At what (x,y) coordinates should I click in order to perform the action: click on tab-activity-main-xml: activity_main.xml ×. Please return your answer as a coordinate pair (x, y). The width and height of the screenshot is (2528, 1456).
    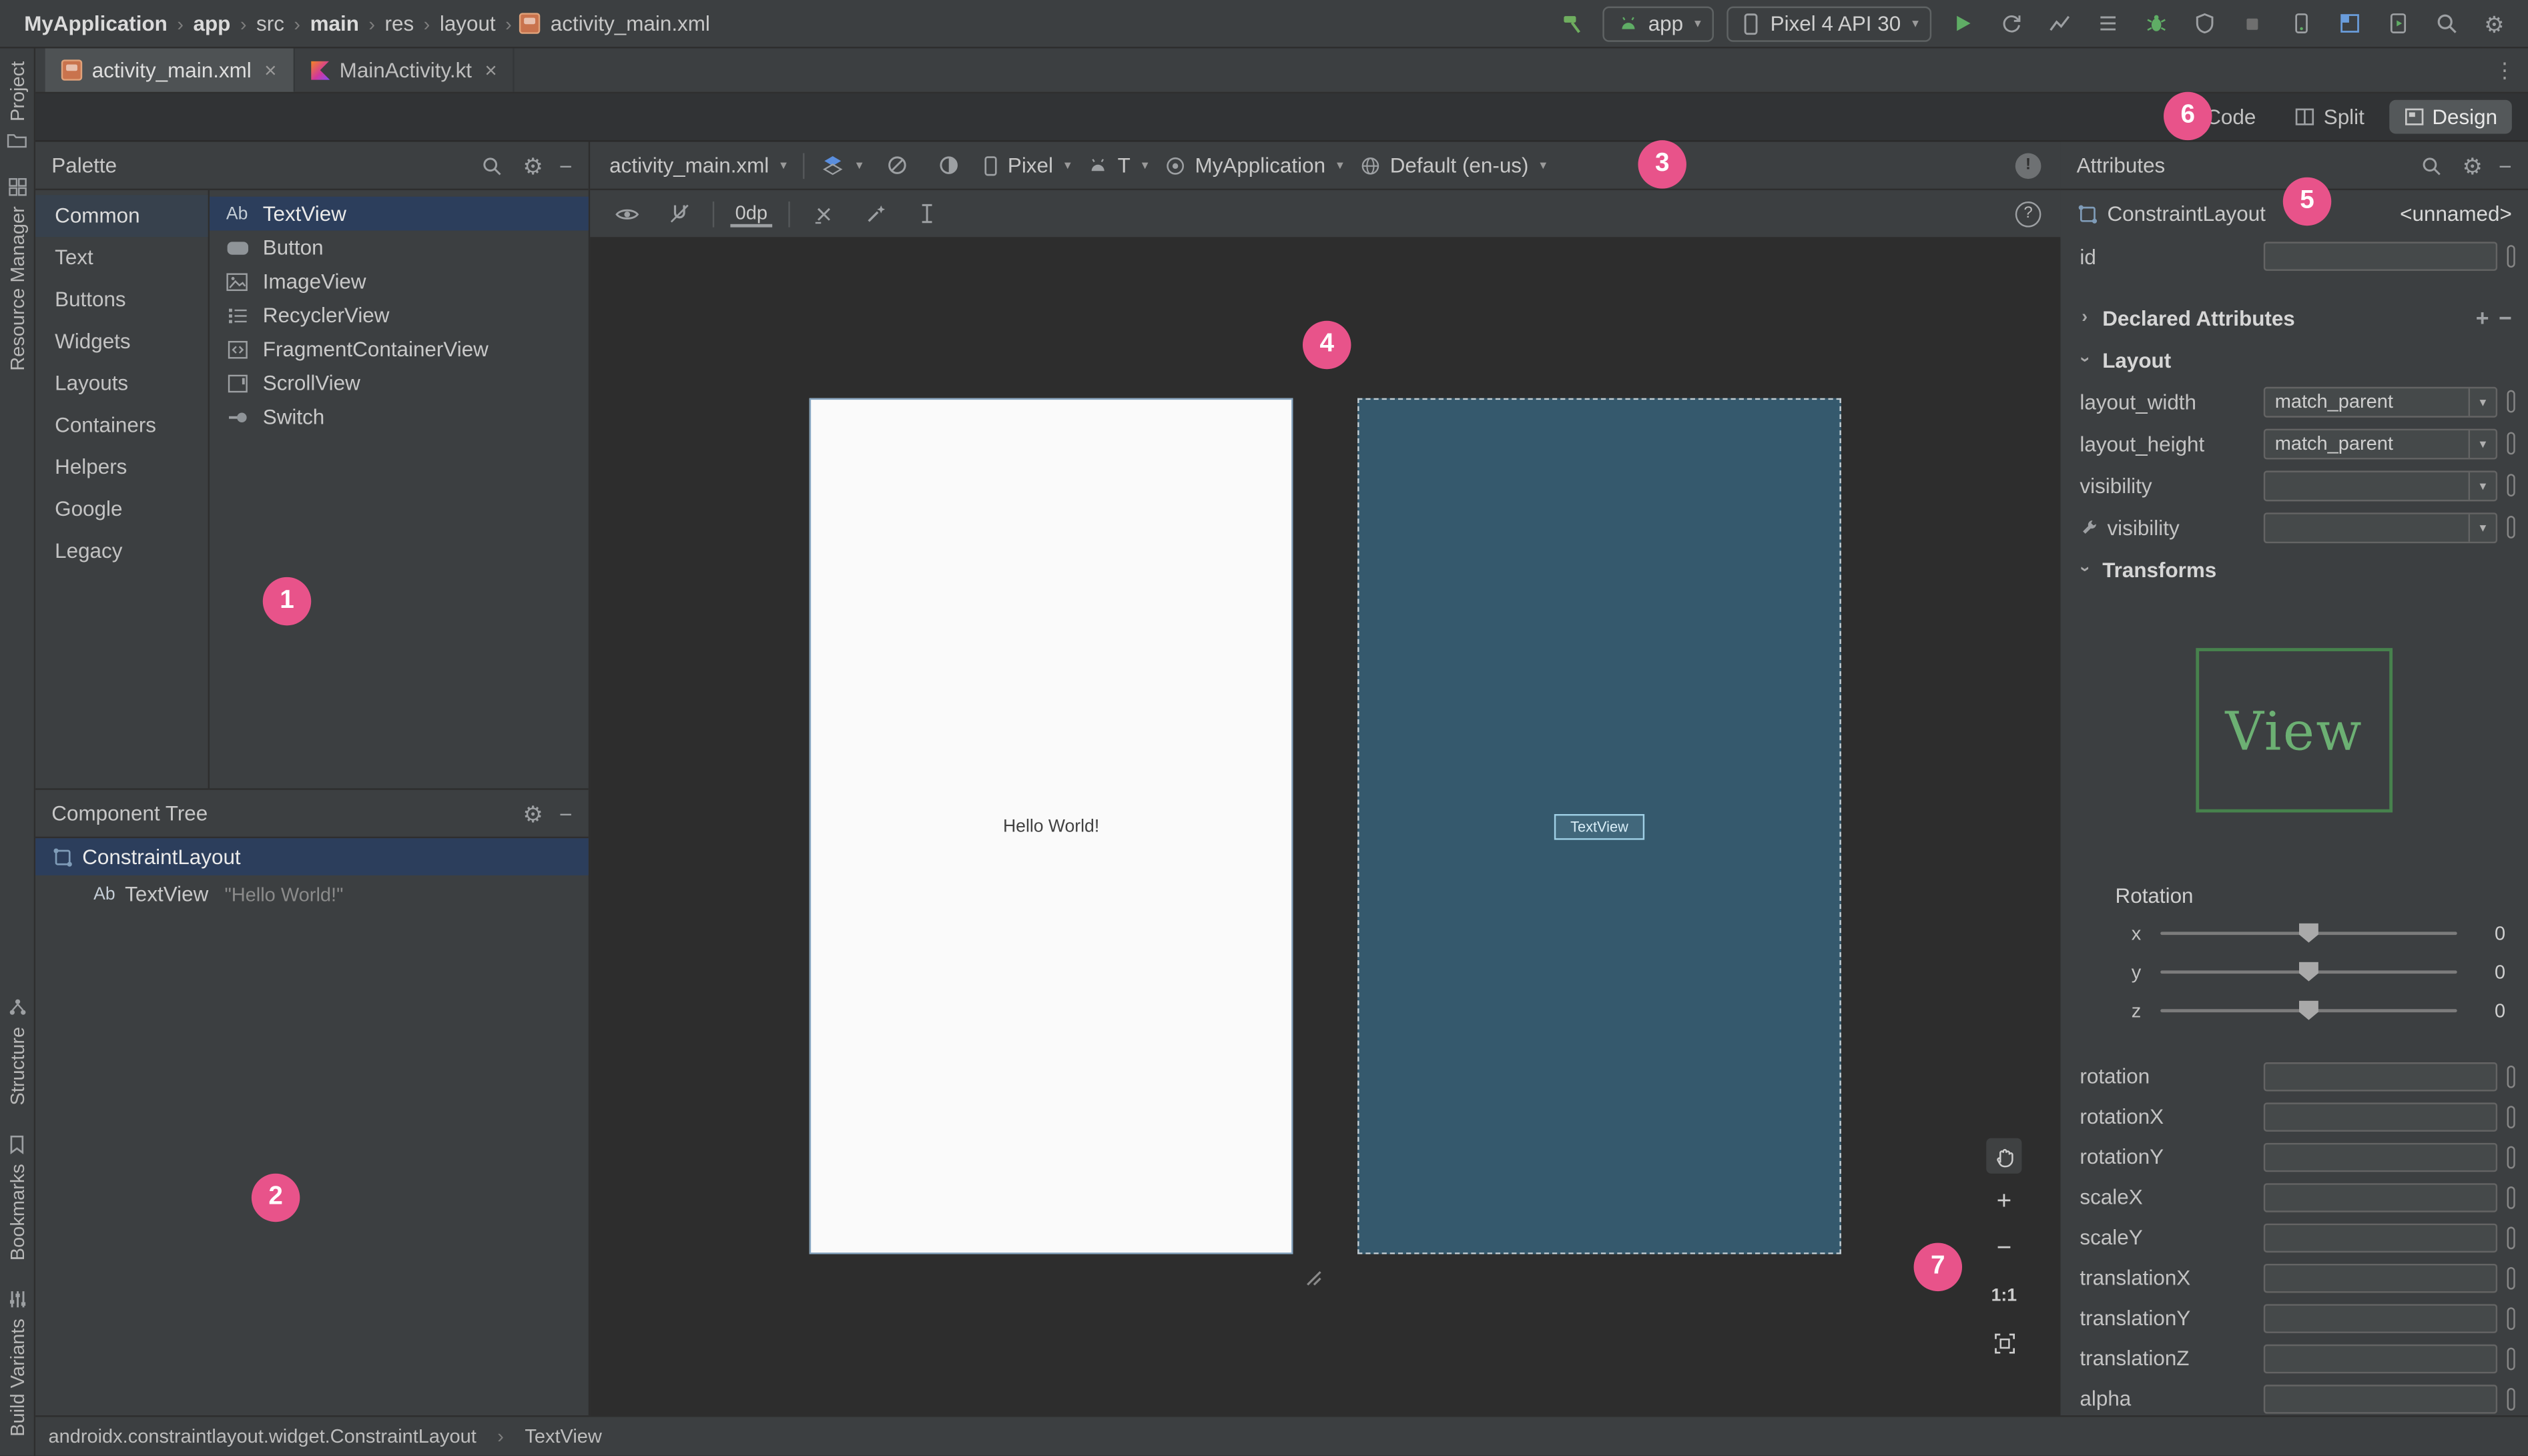
    Looking at the image, I should click on (170, 70).